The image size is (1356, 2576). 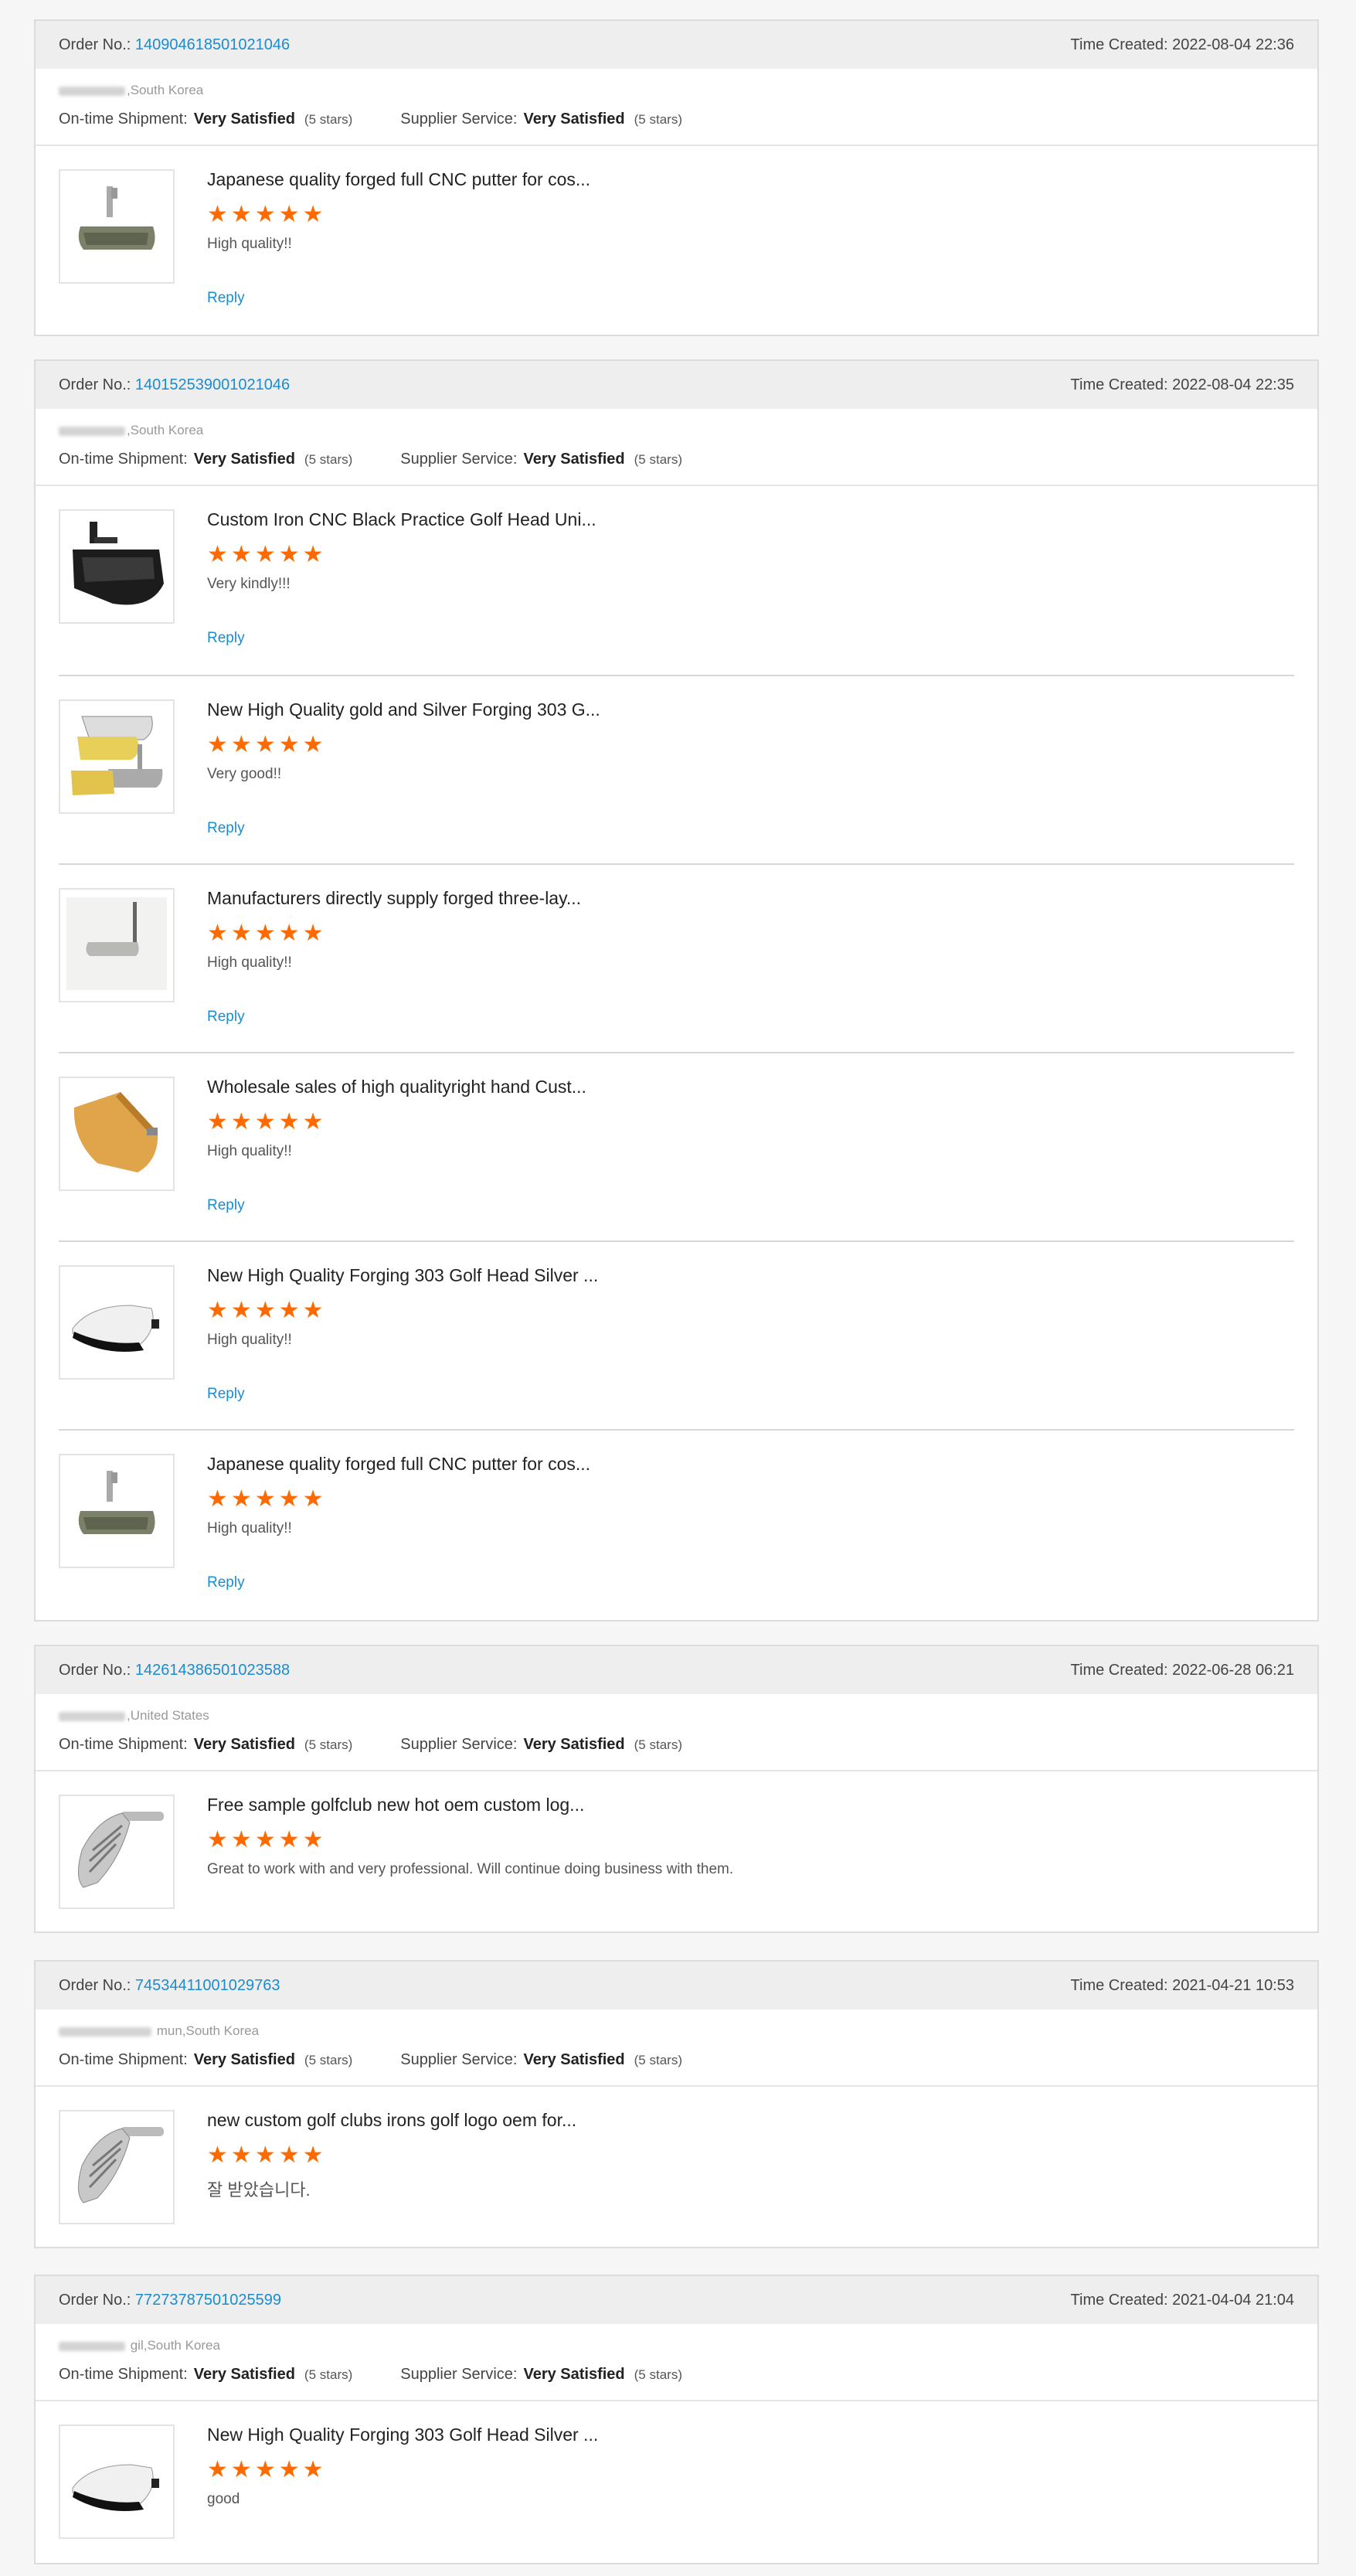 What do you see at coordinates (213, 384) in the screenshot?
I see `order-no-link: 140152539001021046` at bounding box center [213, 384].